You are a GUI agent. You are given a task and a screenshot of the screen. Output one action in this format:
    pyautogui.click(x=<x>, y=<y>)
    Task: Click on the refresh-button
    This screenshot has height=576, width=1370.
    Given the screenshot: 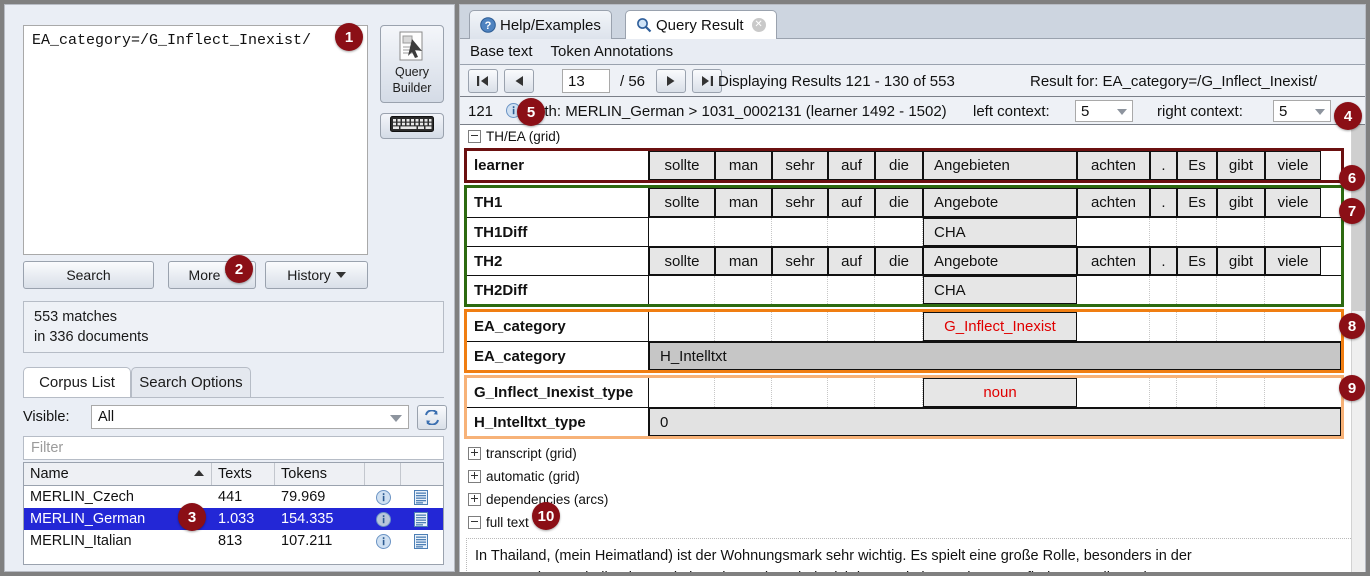 What is the action you would take?
    pyautogui.click(x=432, y=417)
    